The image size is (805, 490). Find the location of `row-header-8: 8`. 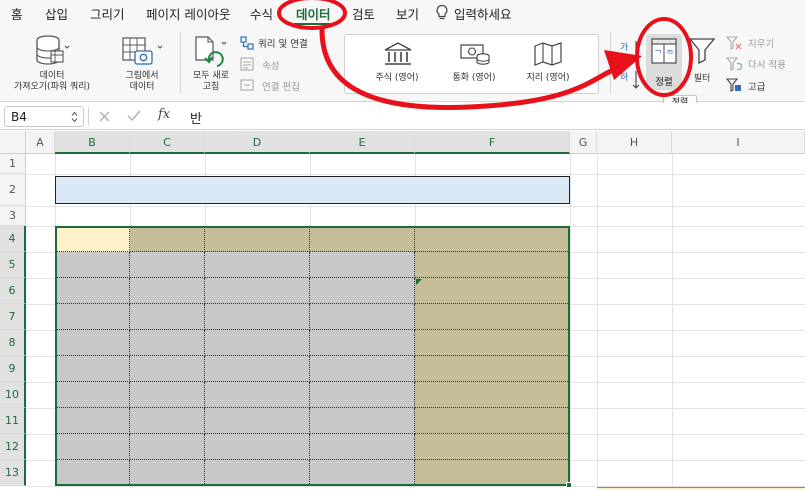

row-header-8: 8 is located at coordinates (13, 343).